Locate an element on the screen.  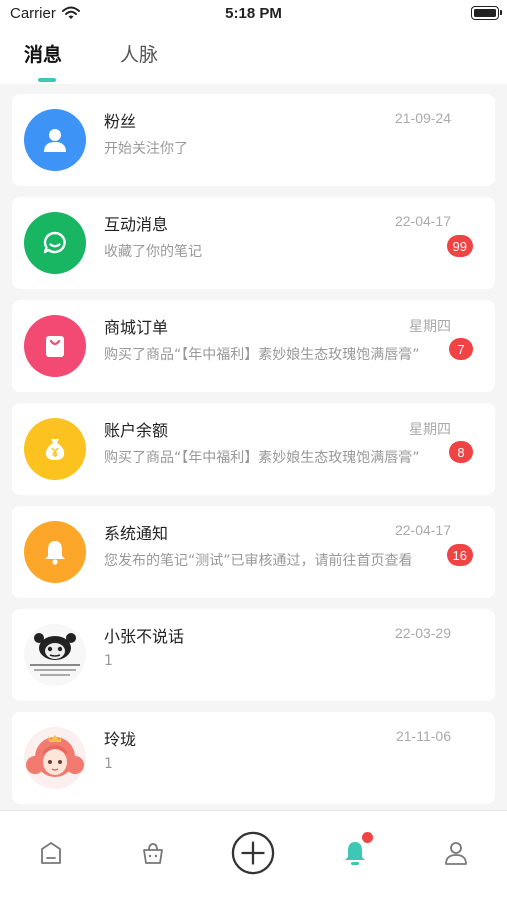
home-tab is located at coordinates (51, 853).